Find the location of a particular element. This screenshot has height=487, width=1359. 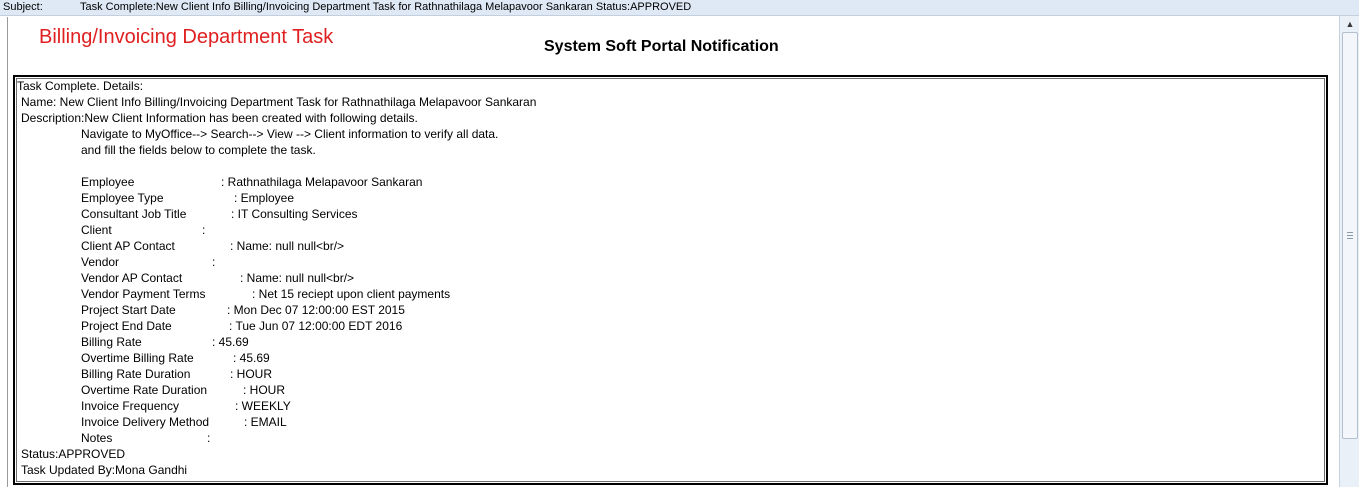

field-label-overtime-rate-duration: Overtime Rate Duration is located at coordinates (144, 390).